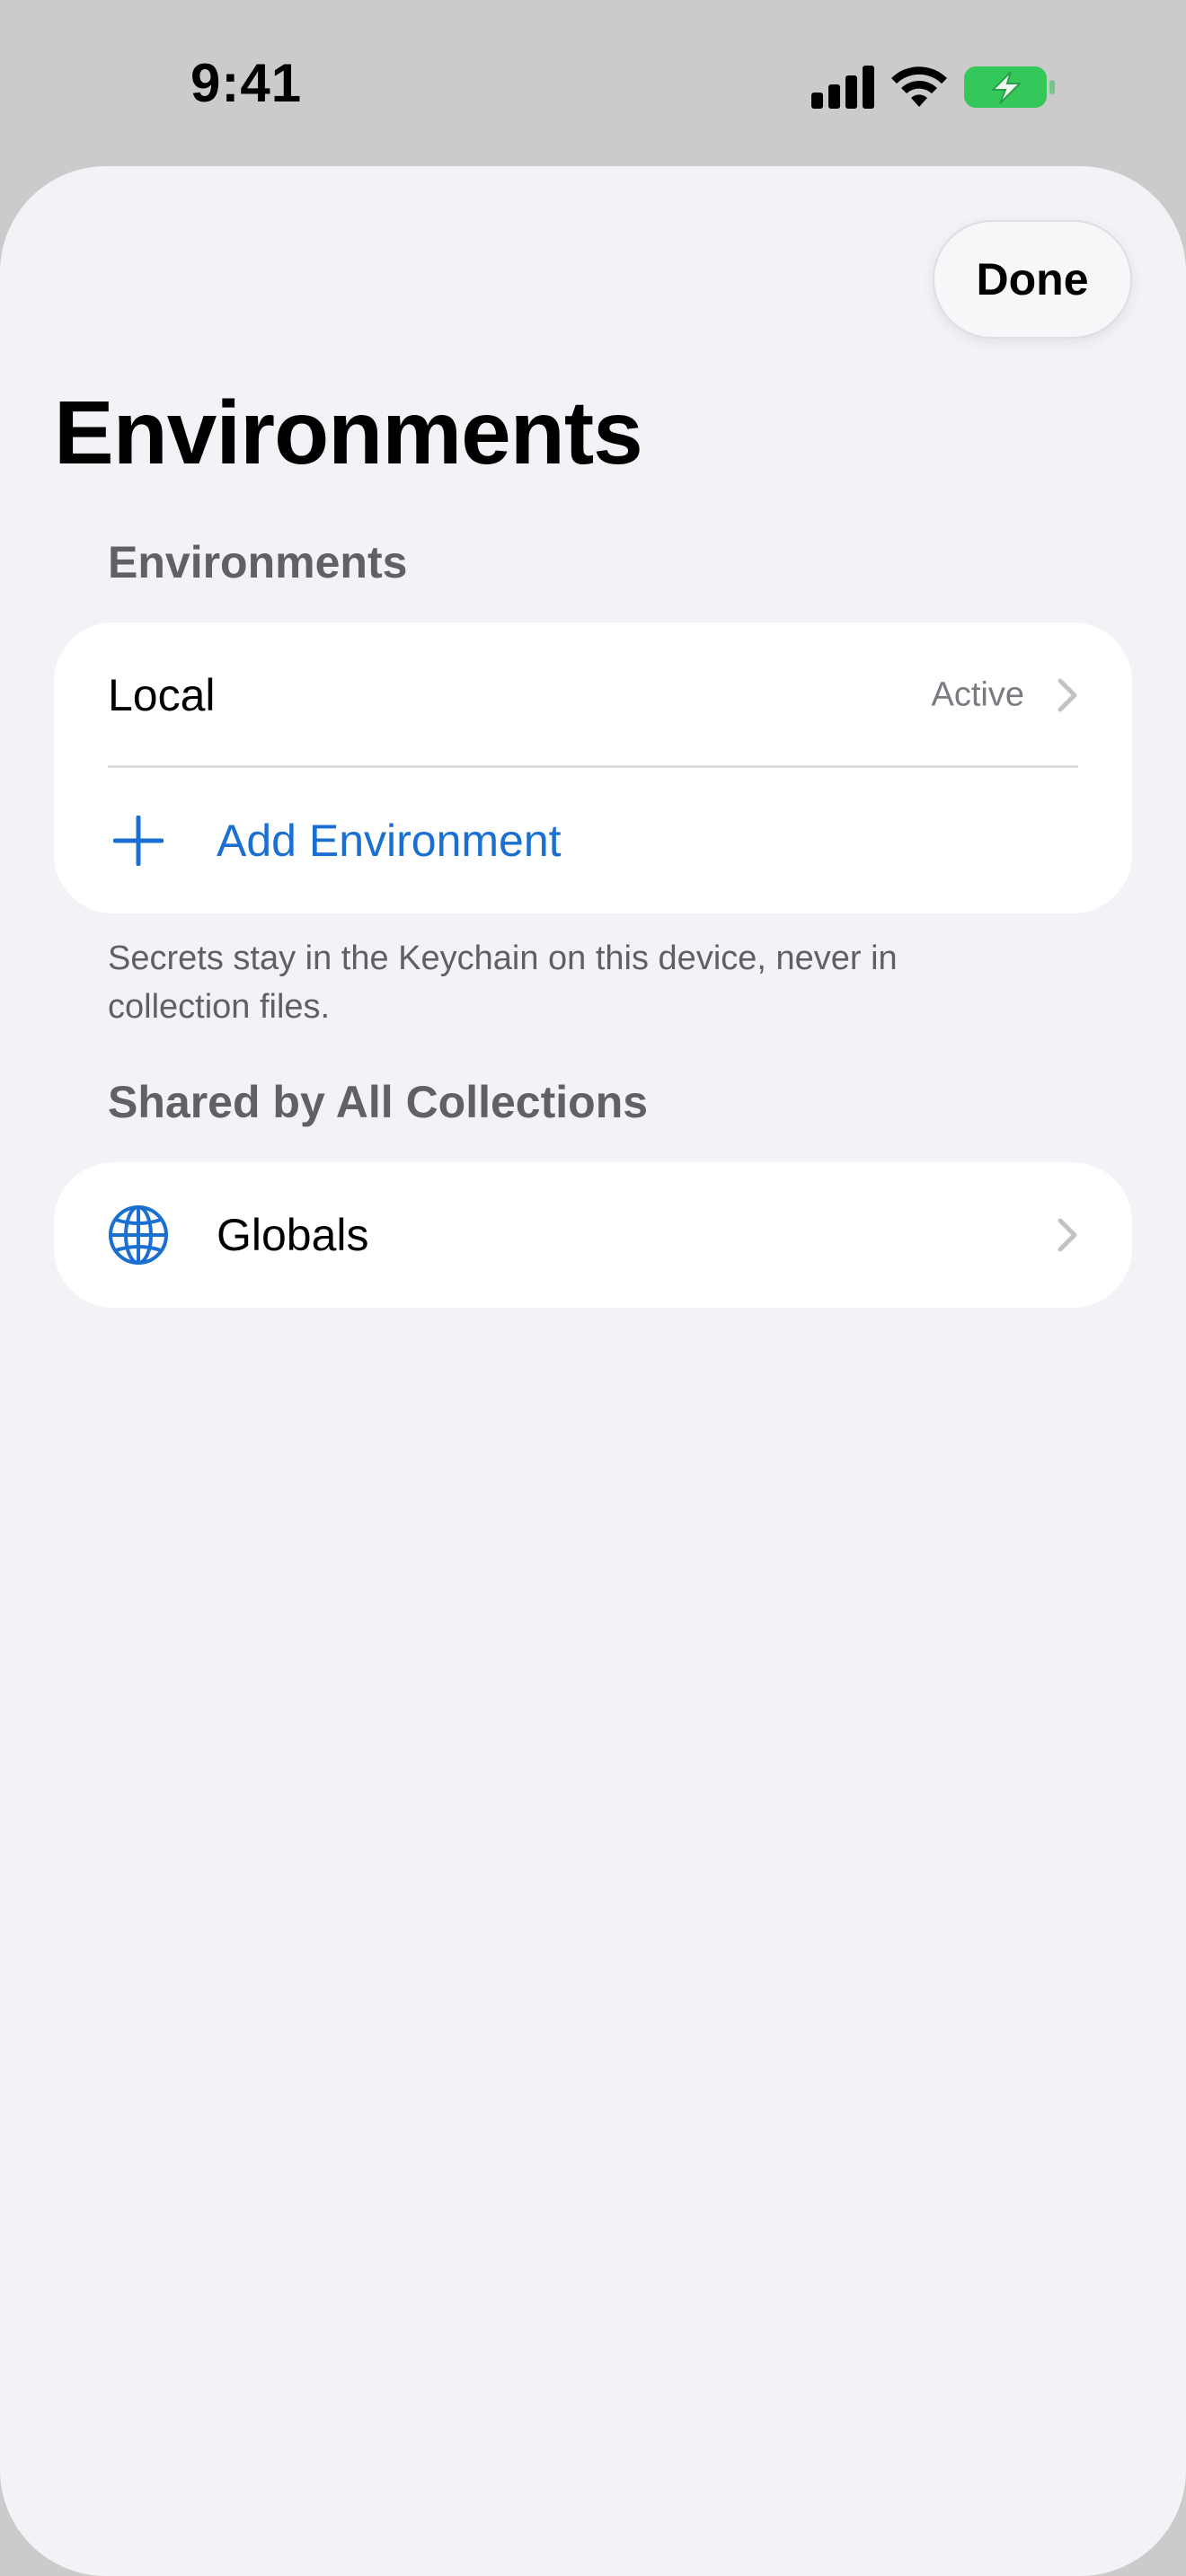 This screenshot has width=1186, height=2576. Describe the element at coordinates (246, 83) in the screenshot. I see `status-time: 9:41` at that location.